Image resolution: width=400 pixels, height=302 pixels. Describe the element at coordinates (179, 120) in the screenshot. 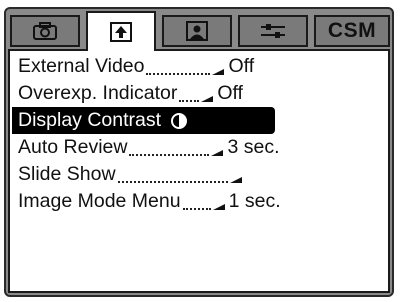

I see `contrast-icon` at that location.